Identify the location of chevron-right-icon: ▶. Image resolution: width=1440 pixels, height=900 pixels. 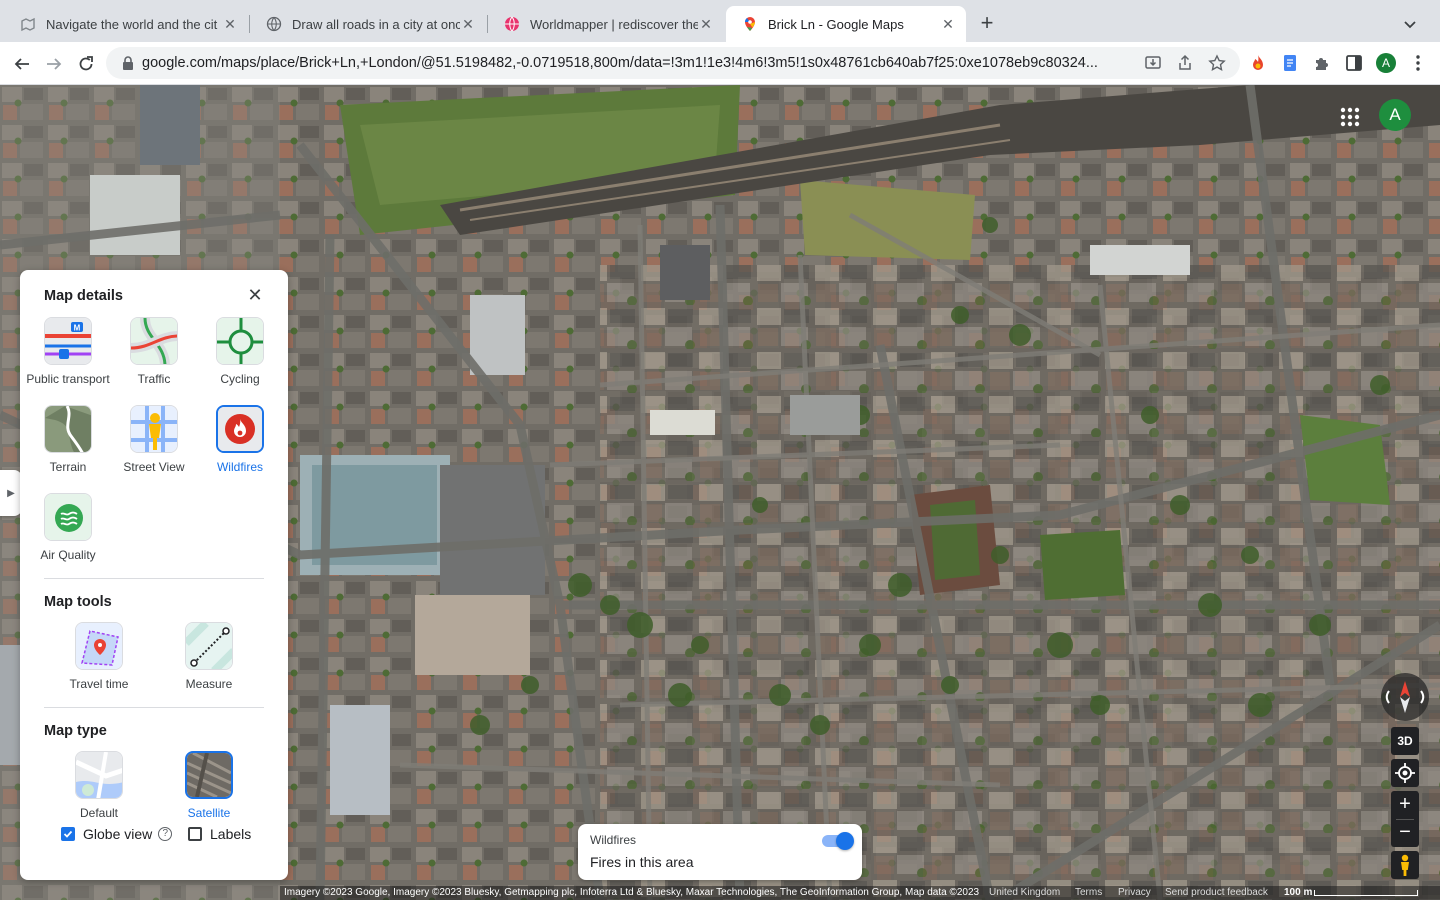
(11, 493).